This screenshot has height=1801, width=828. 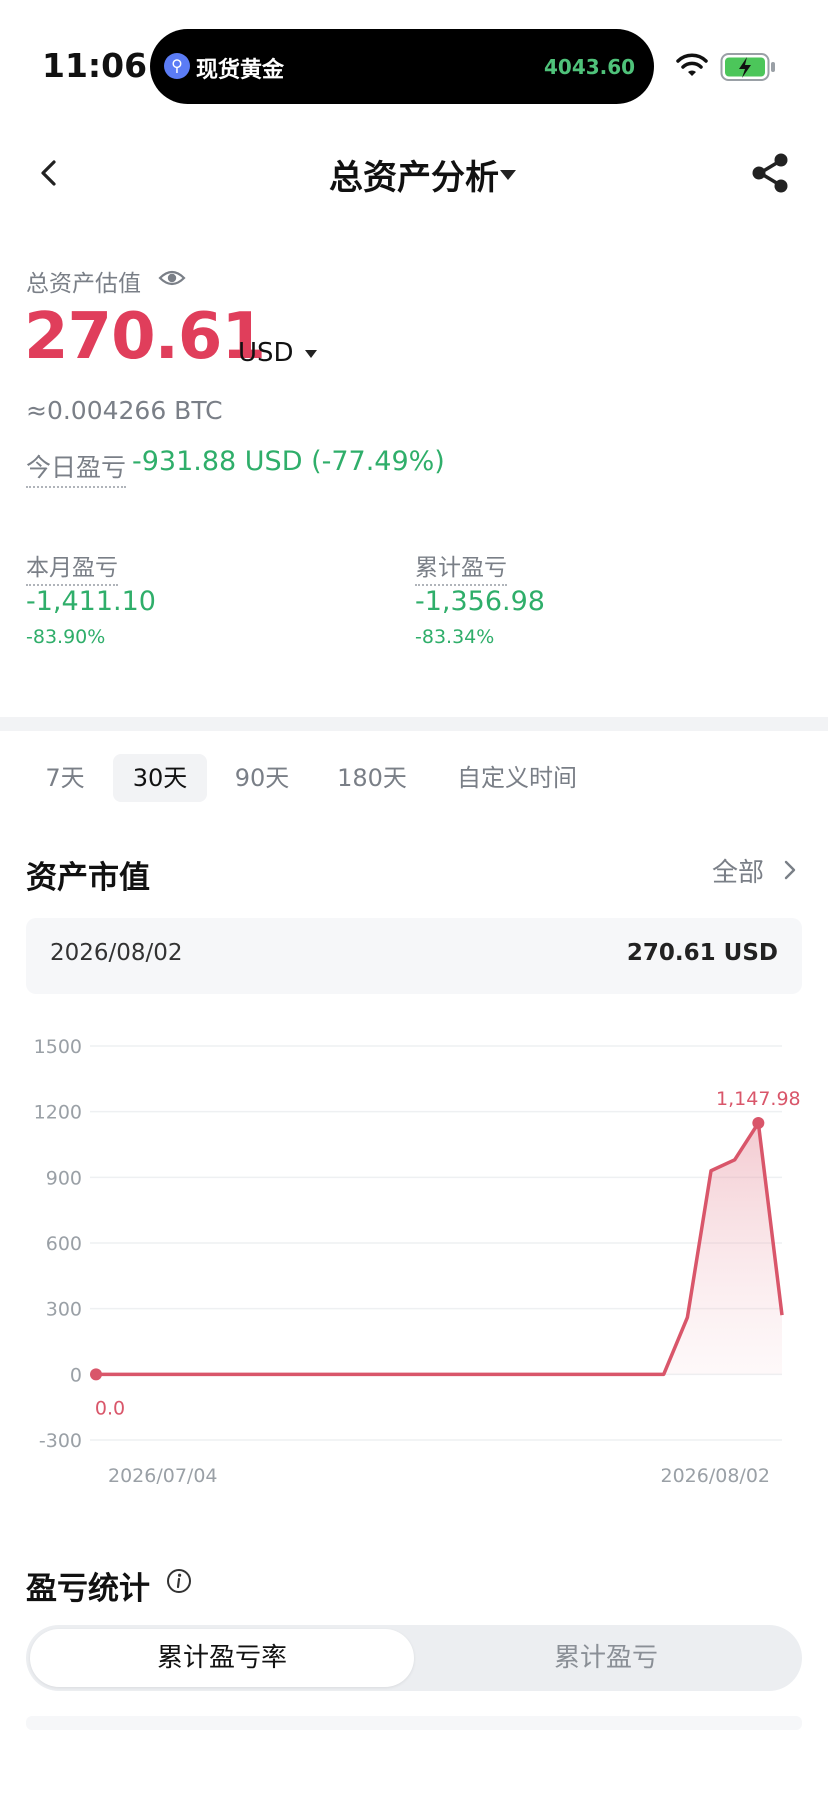 What do you see at coordinates (311, 354) in the screenshot?
I see `currency-caret-icon` at bounding box center [311, 354].